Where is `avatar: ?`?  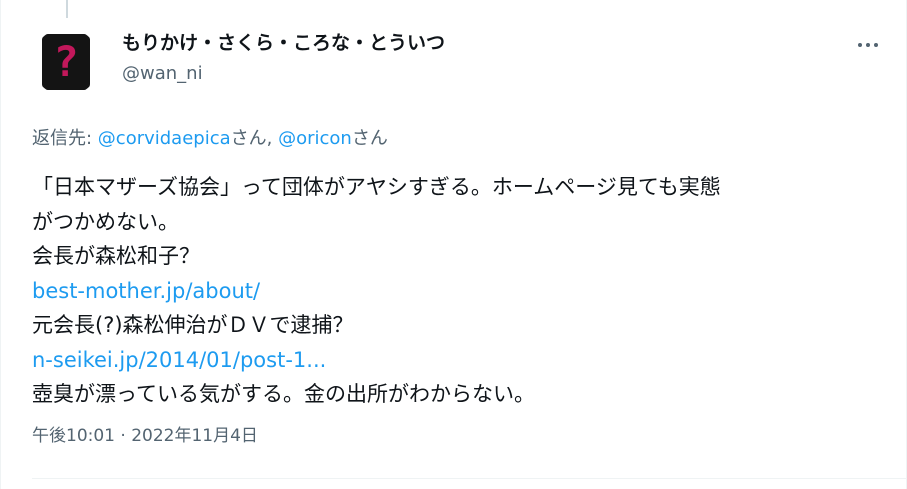 avatar: ? is located at coordinates (66, 62).